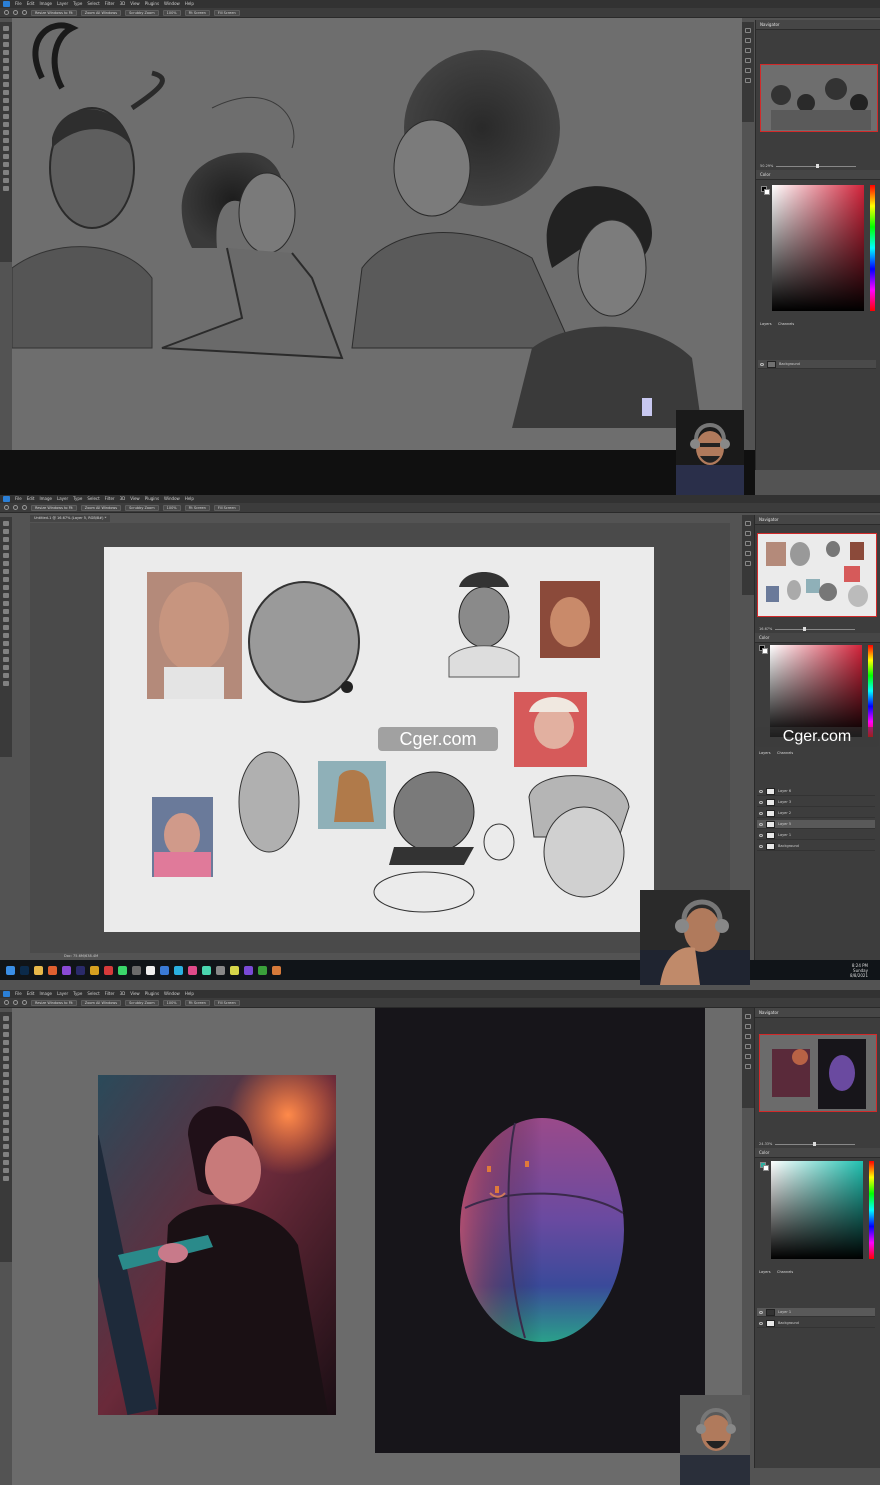  What do you see at coordinates (786, 324) in the screenshot?
I see `channels-tab: Channels` at bounding box center [786, 324].